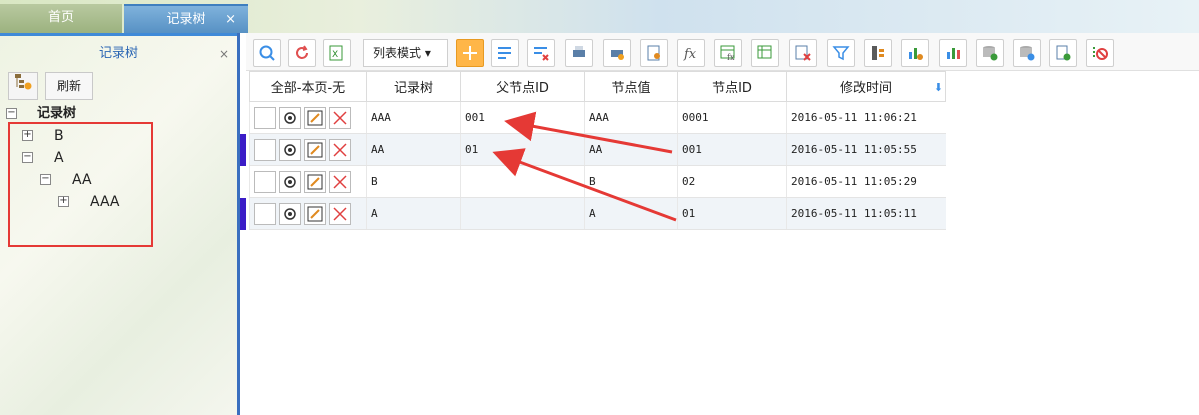  What do you see at coordinates (953, 53) in the screenshot?
I see `chart-icon` at bounding box center [953, 53].